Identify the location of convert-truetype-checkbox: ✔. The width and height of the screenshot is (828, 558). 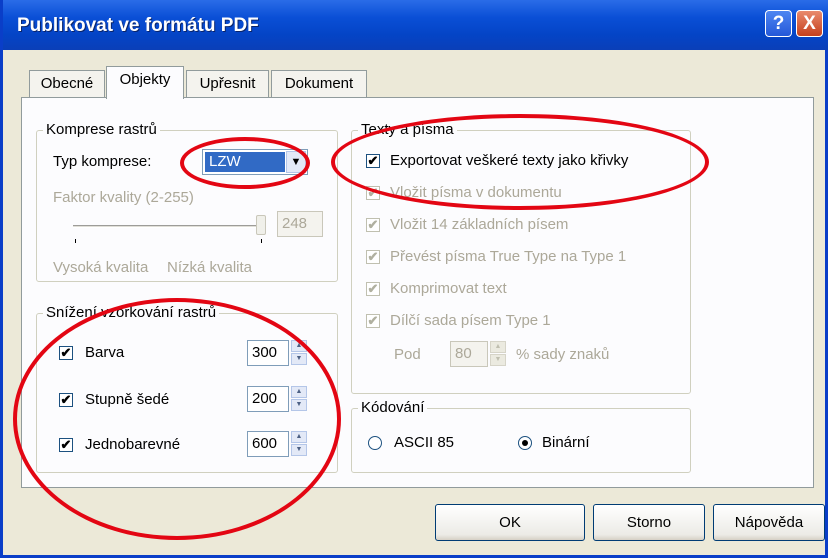
(373, 257).